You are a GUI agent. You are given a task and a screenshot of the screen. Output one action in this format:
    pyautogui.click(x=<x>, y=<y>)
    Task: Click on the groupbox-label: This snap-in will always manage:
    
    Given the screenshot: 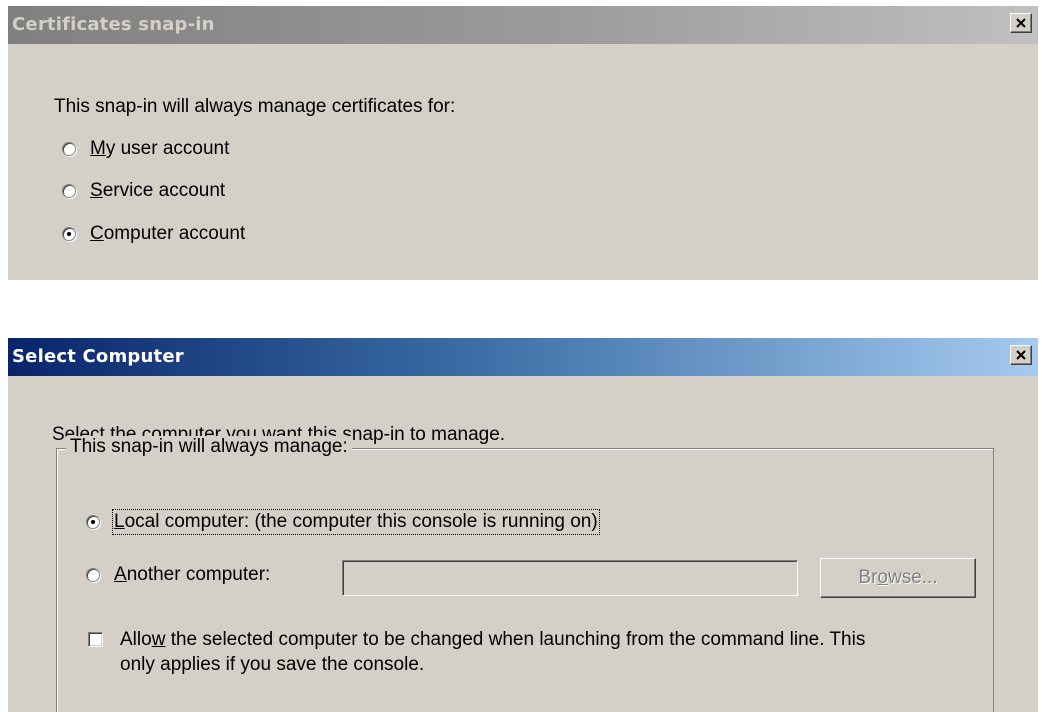 What is the action you would take?
    pyautogui.click(x=209, y=447)
    